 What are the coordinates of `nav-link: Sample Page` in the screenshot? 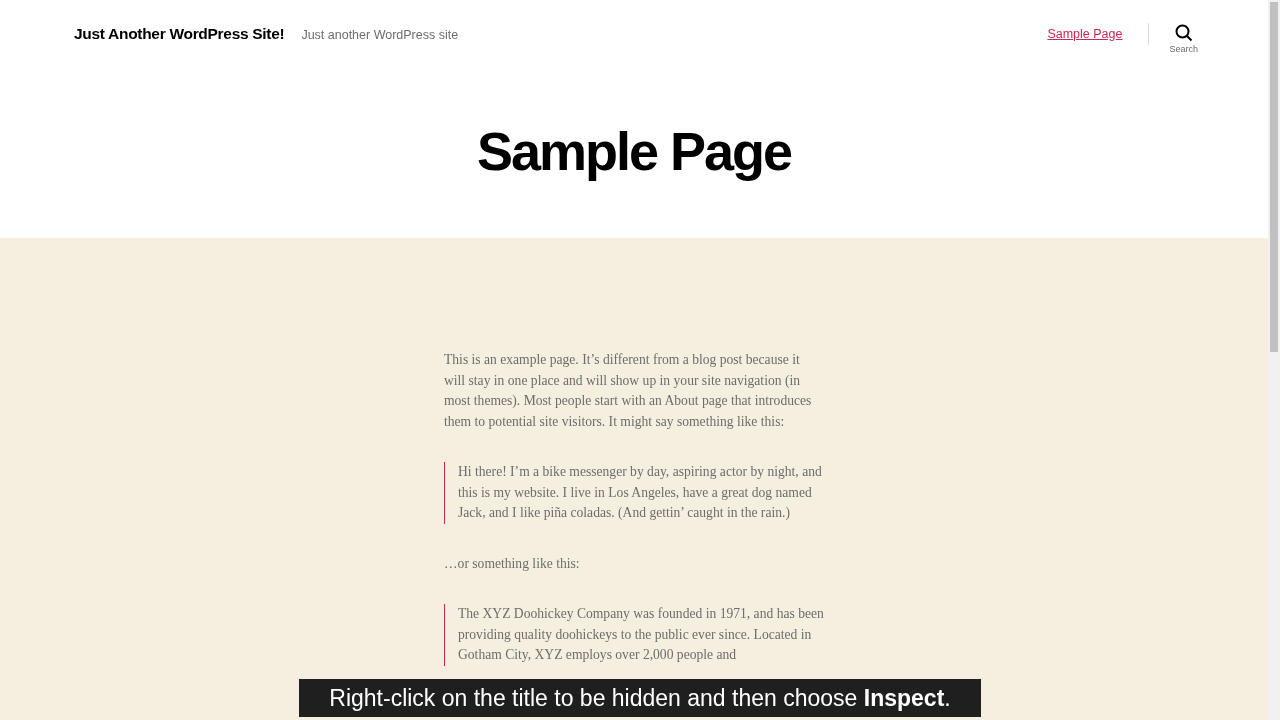 It's located at (1085, 34).